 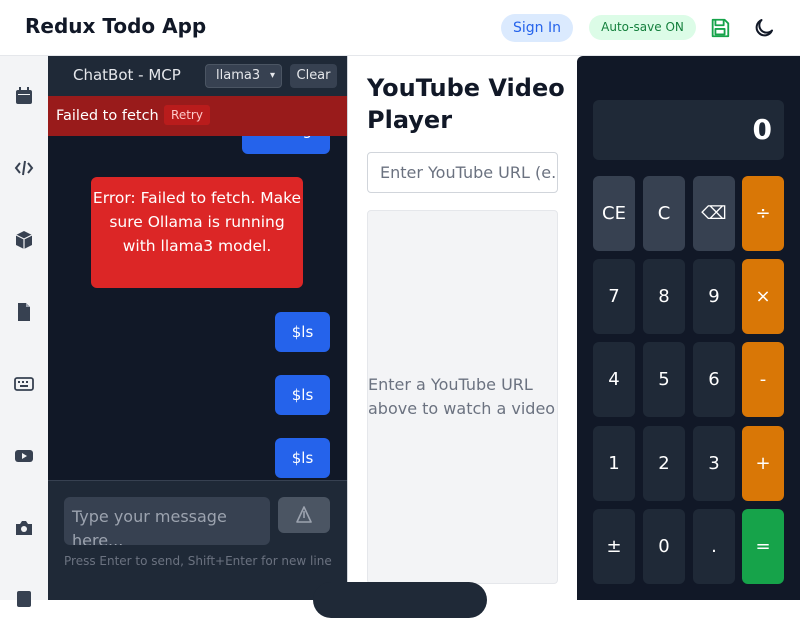 I want to click on keyboard-icon, so click(x=24, y=384).